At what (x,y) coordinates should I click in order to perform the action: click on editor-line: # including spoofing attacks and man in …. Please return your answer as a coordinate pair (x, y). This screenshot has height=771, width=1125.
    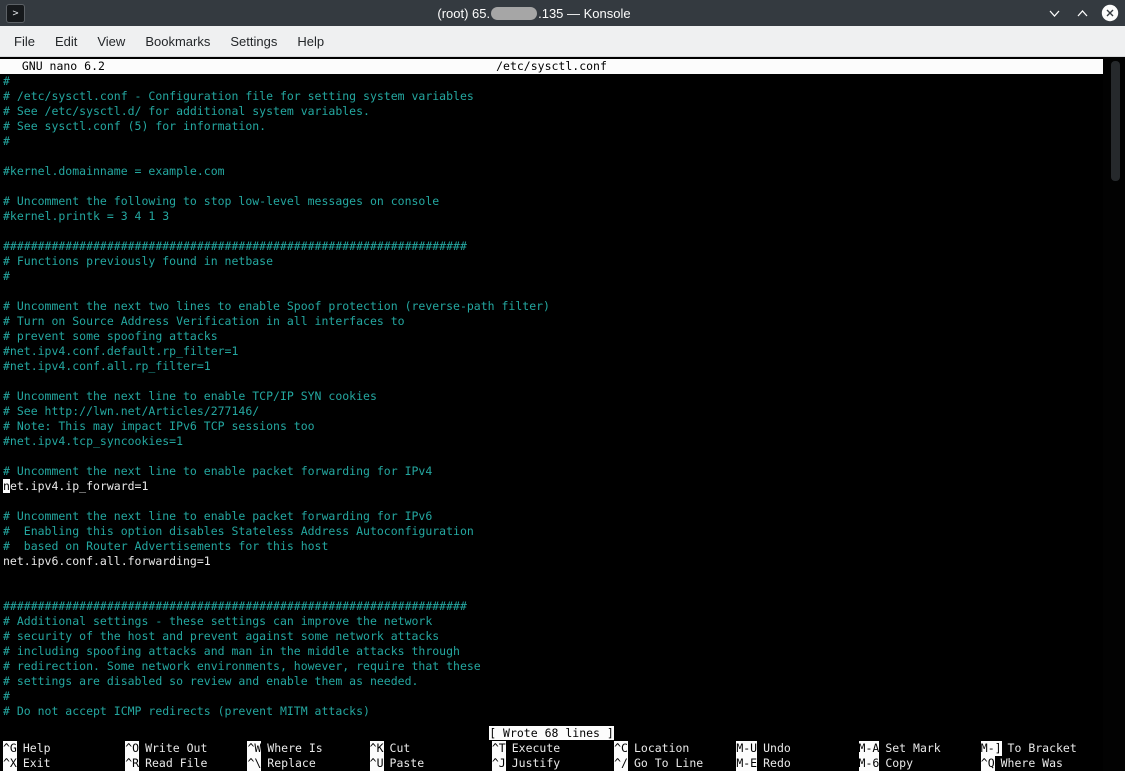
    Looking at the image, I should click on (231, 651).